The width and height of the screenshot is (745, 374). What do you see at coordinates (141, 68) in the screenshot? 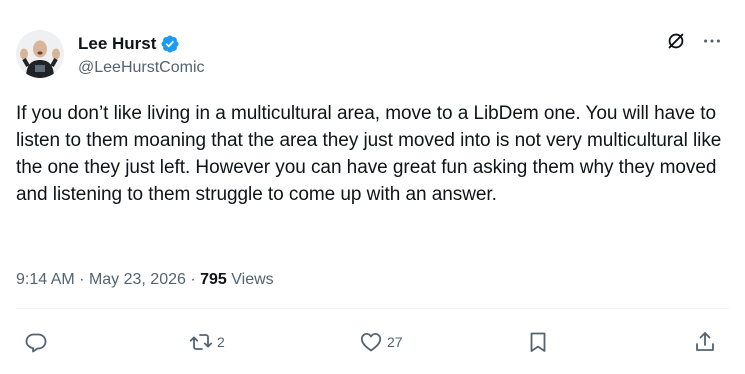
I see `author-handle: @LeeHurstComic` at bounding box center [141, 68].